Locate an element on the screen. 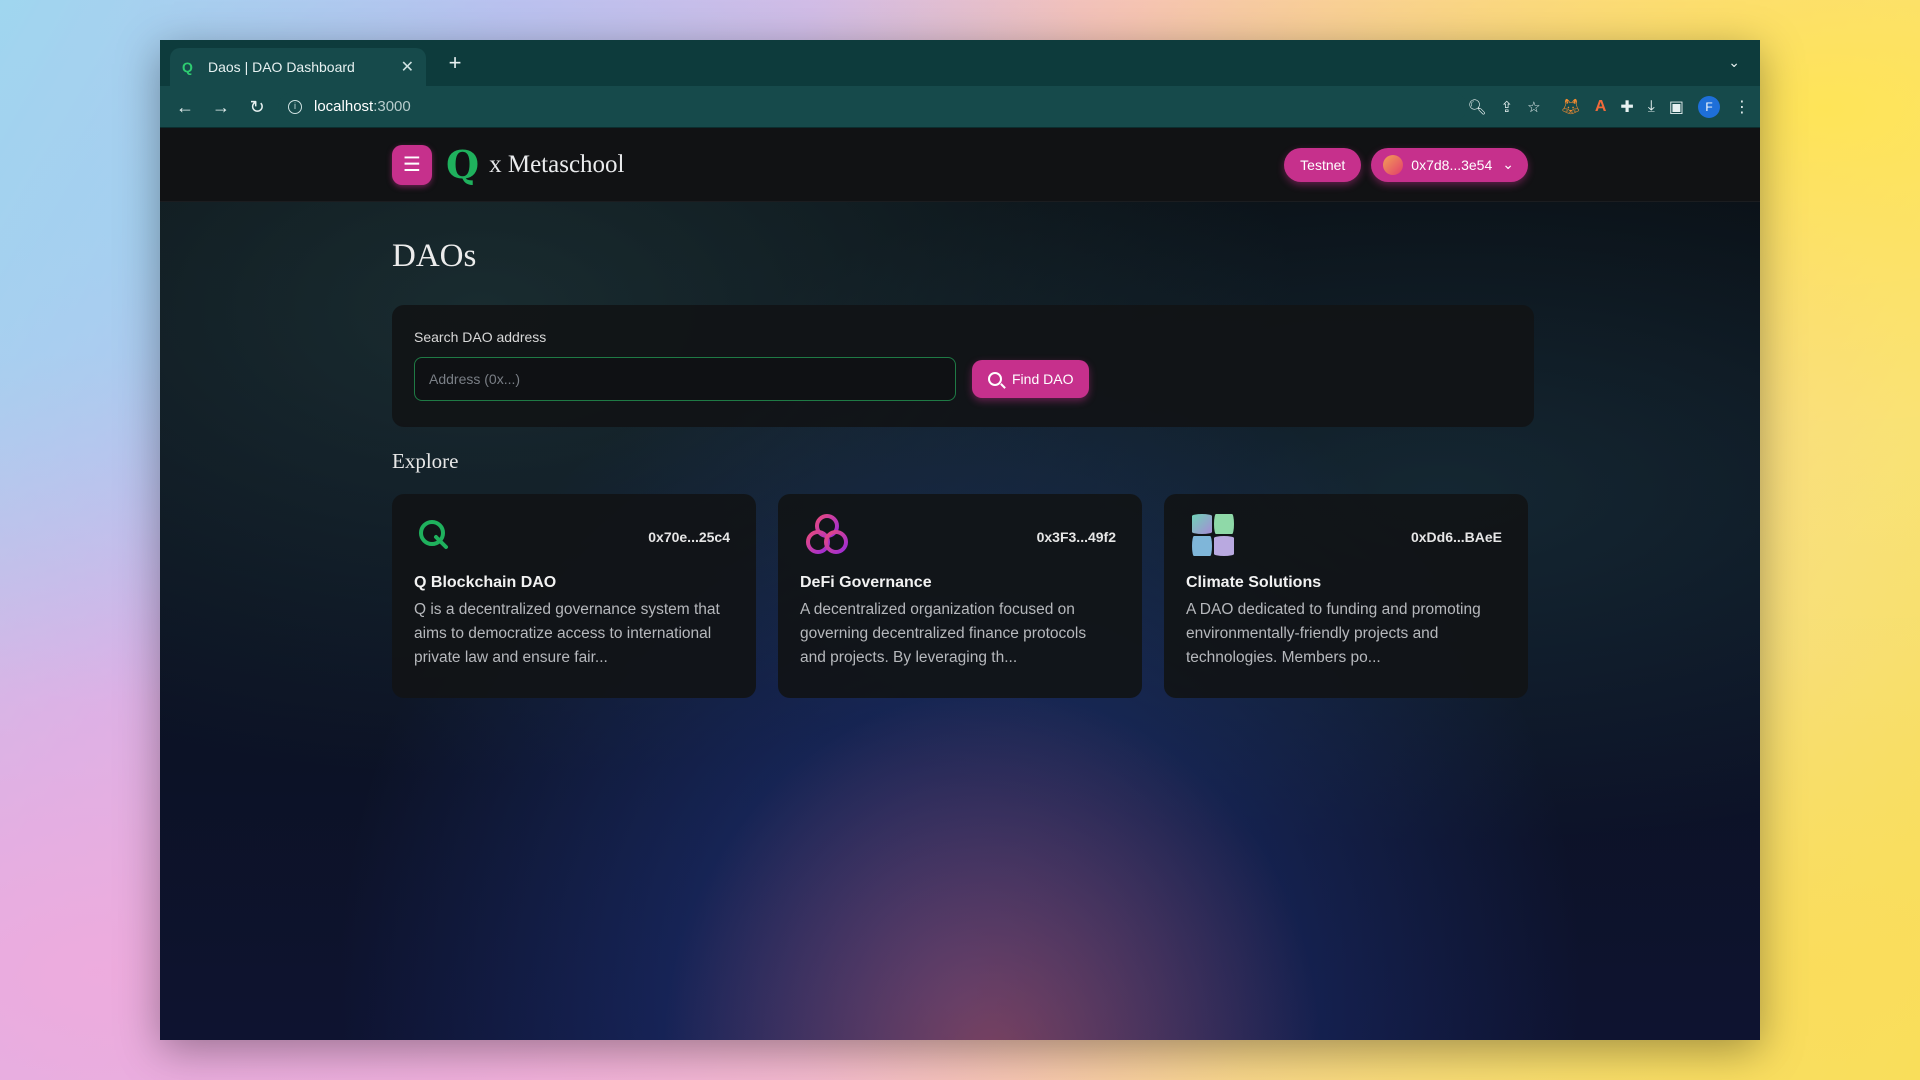 The height and width of the screenshot is (1080, 1920). brand: Q x Metaschool is located at coordinates (535, 164).